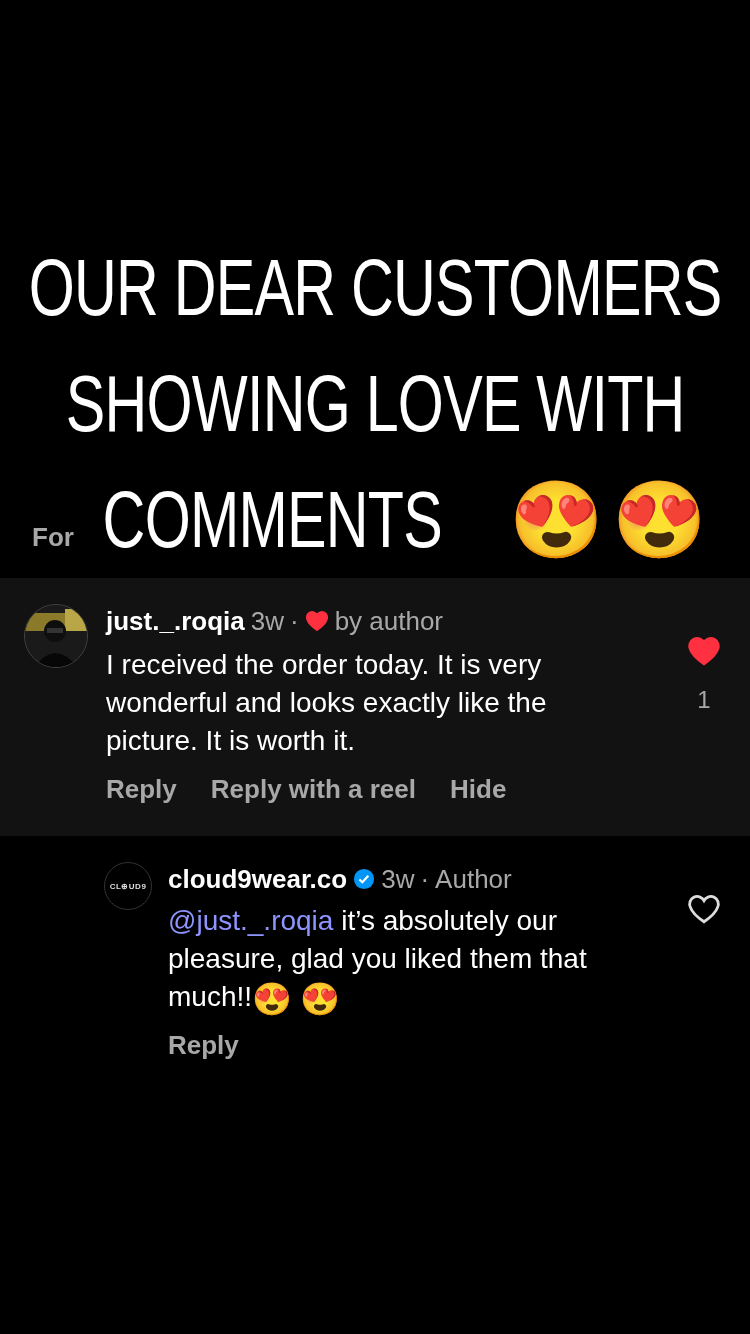 This screenshot has height=1334, width=750. What do you see at coordinates (175, 621) in the screenshot?
I see `username: just._.roqia` at bounding box center [175, 621].